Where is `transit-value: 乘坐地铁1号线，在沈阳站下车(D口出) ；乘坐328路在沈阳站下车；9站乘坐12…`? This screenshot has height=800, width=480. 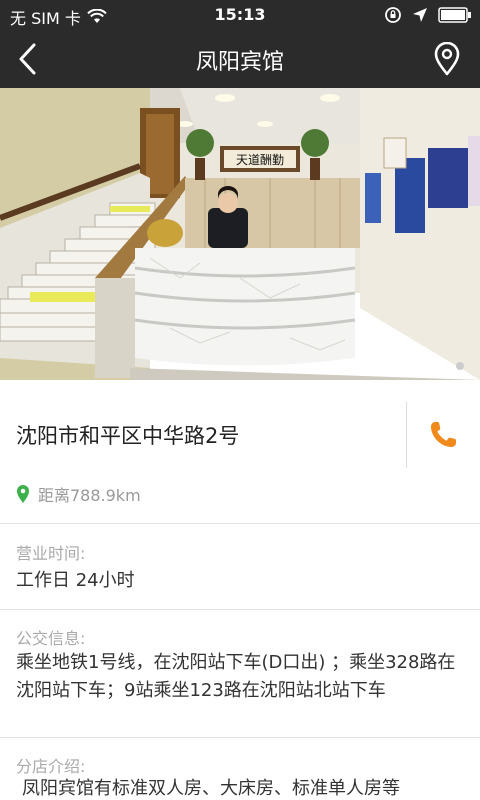 transit-value: 乘坐地铁1号线，在沈阳站下车(D口出) ；乘坐328路在沈阳站下车；9站乘坐12… is located at coordinates (236, 676).